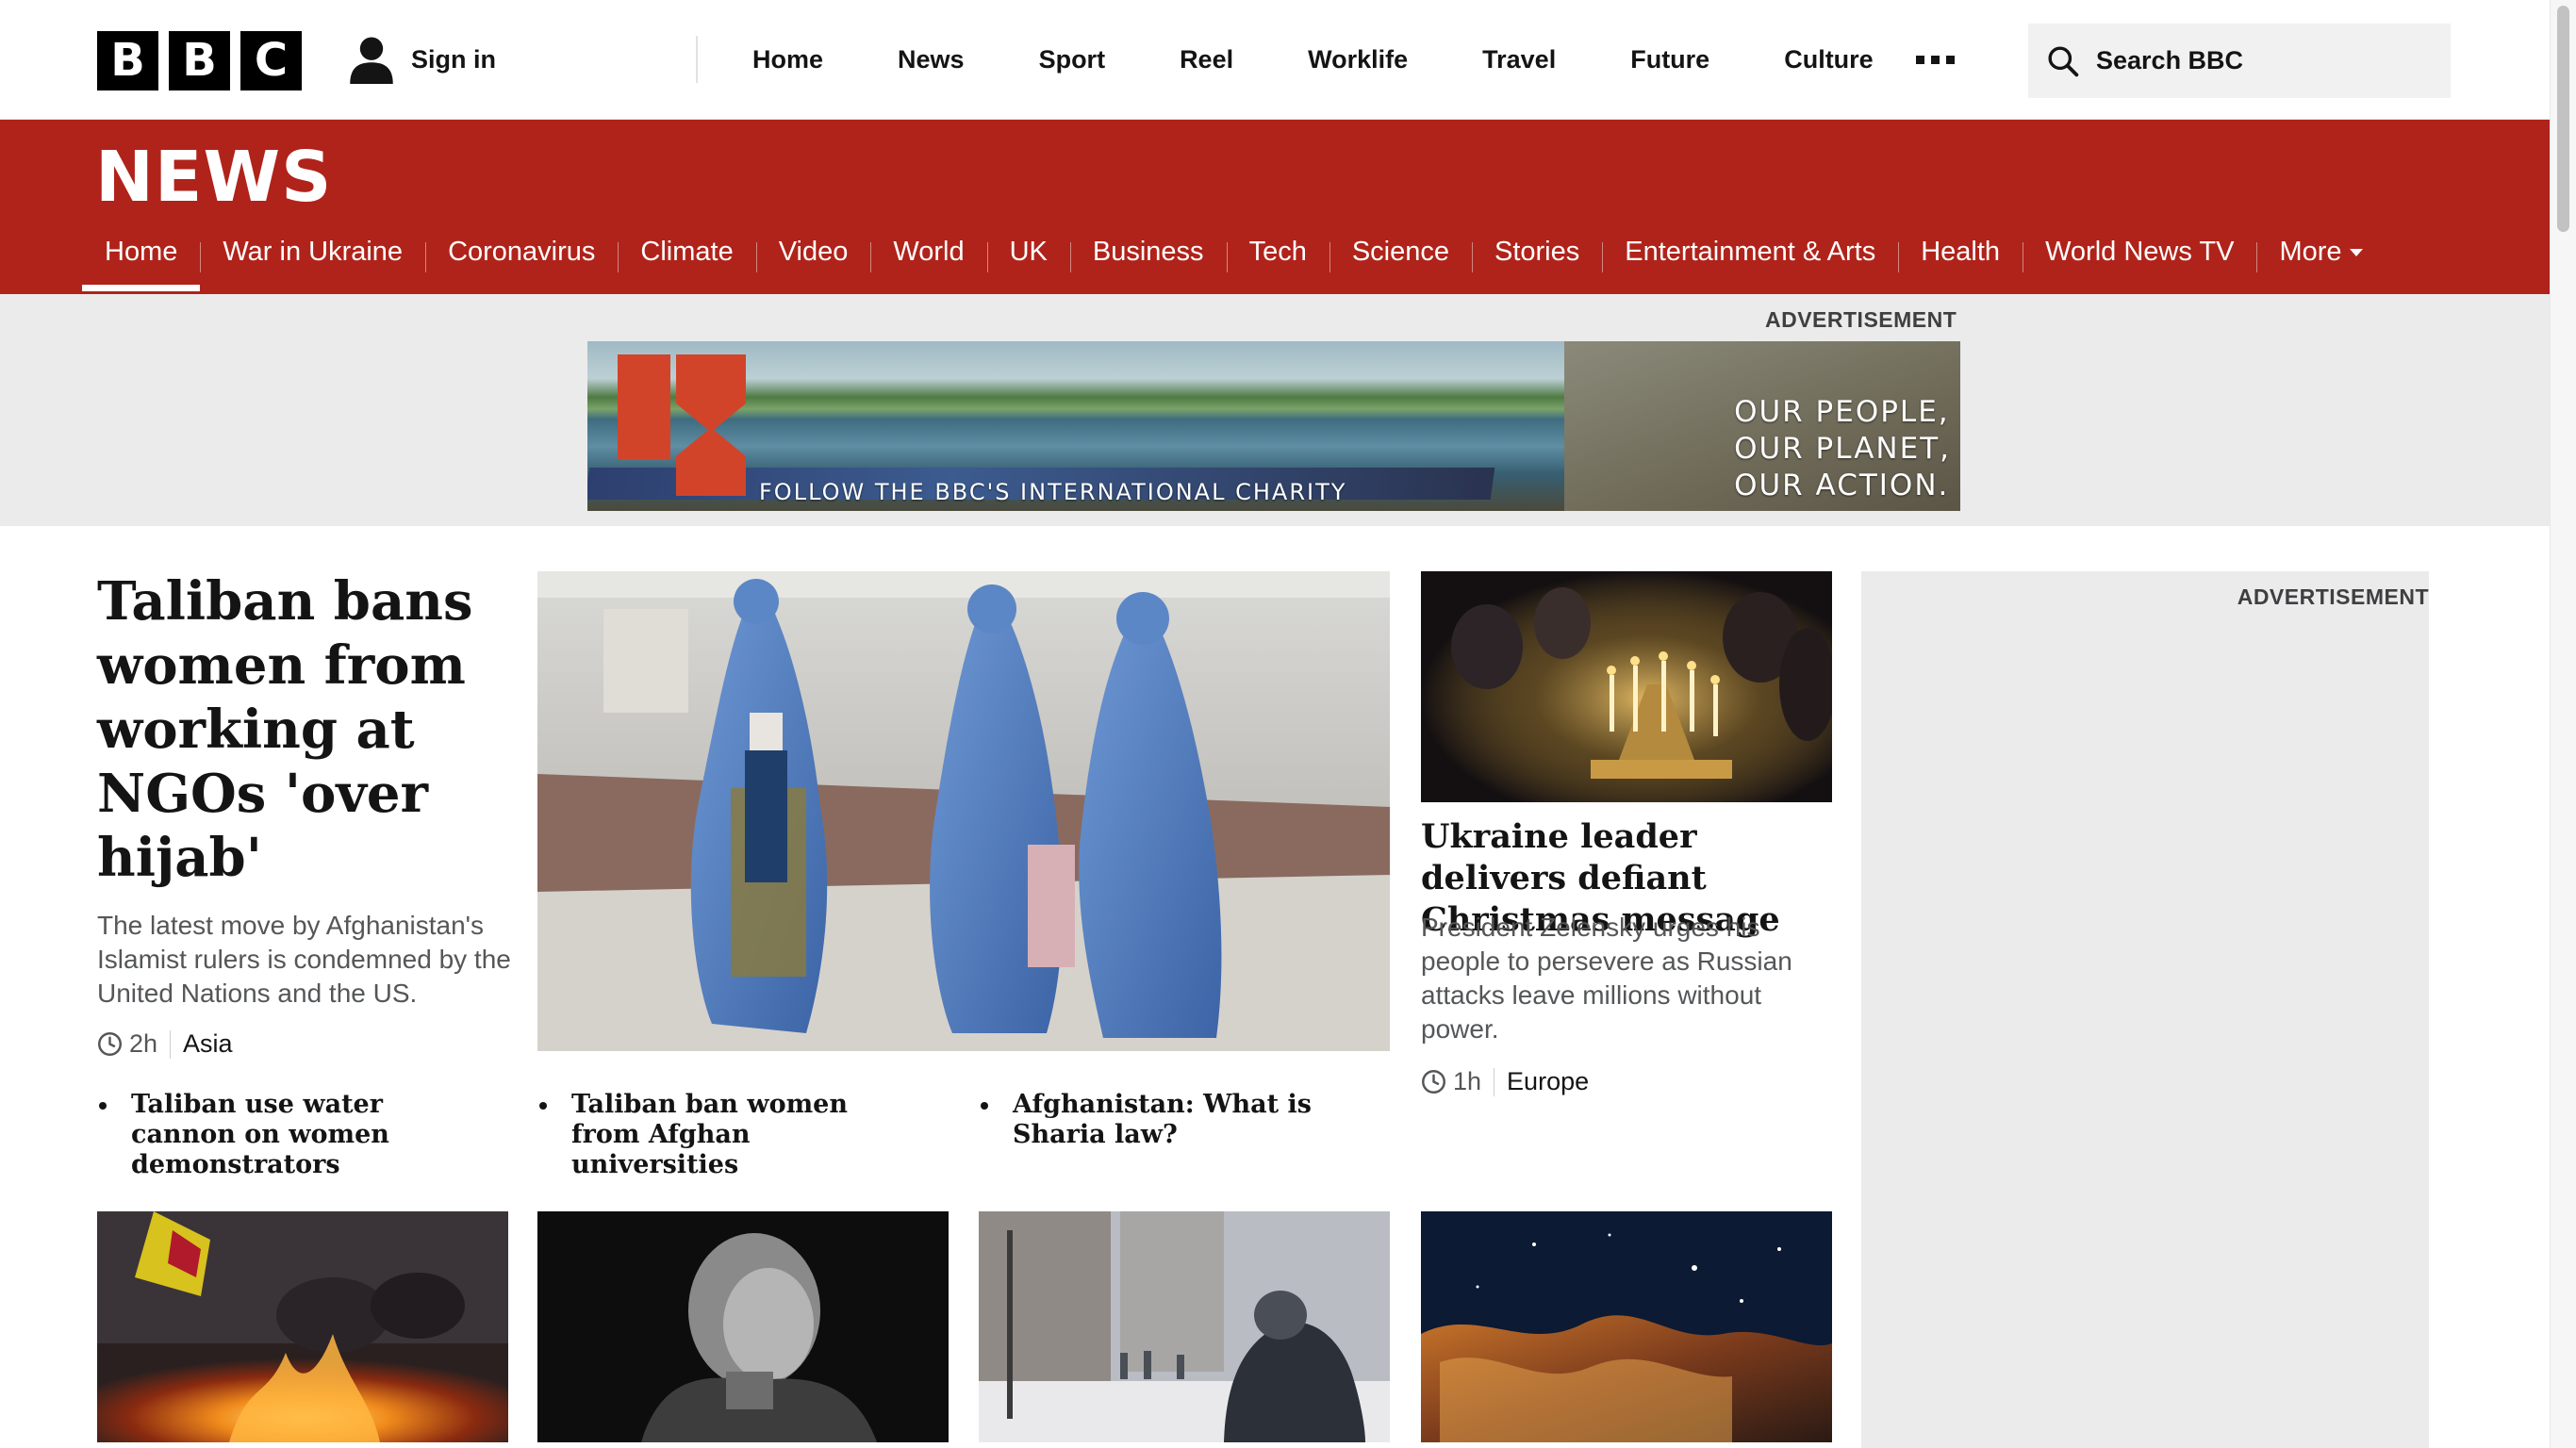  I want to click on news-nav-world-news-tv: World News TV, so click(2139, 265).